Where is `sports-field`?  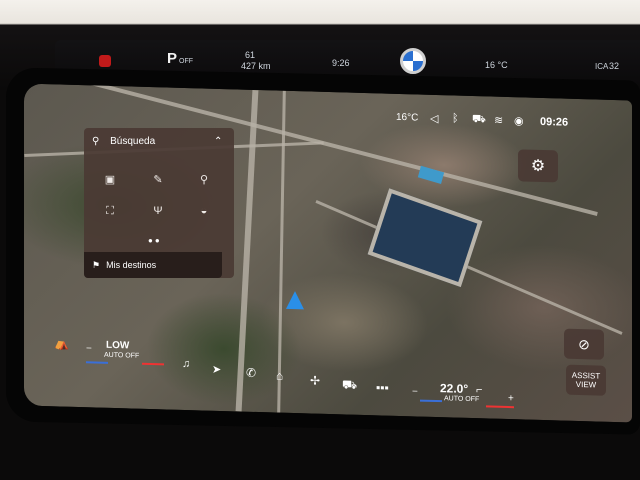
sports-field is located at coordinates (425, 238).